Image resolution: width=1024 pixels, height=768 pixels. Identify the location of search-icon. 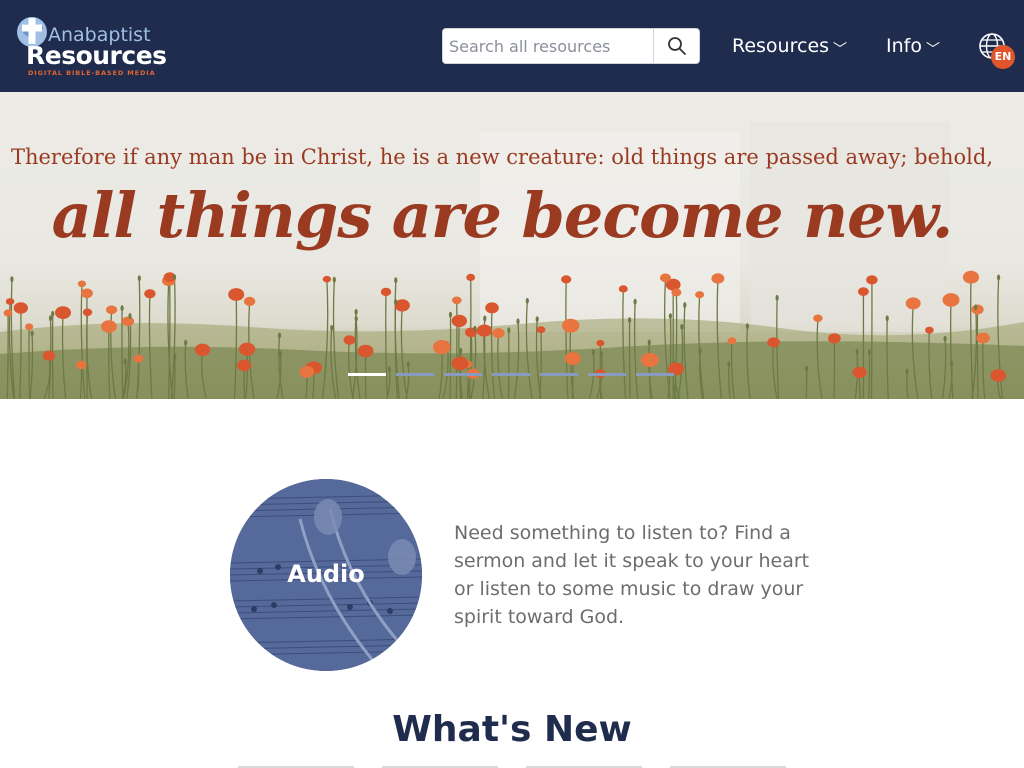
(677, 46).